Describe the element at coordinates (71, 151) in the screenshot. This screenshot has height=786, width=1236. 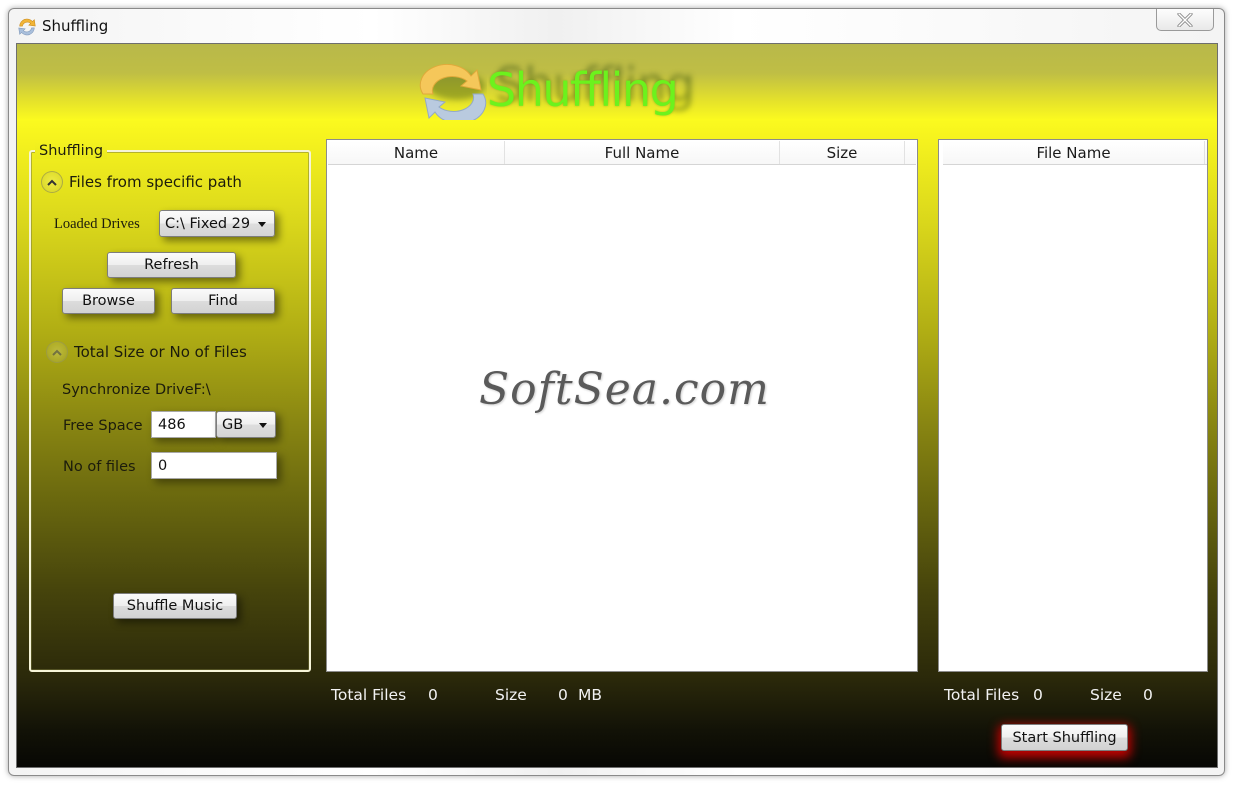
I see `groupbox-title: Shuffling` at that location.